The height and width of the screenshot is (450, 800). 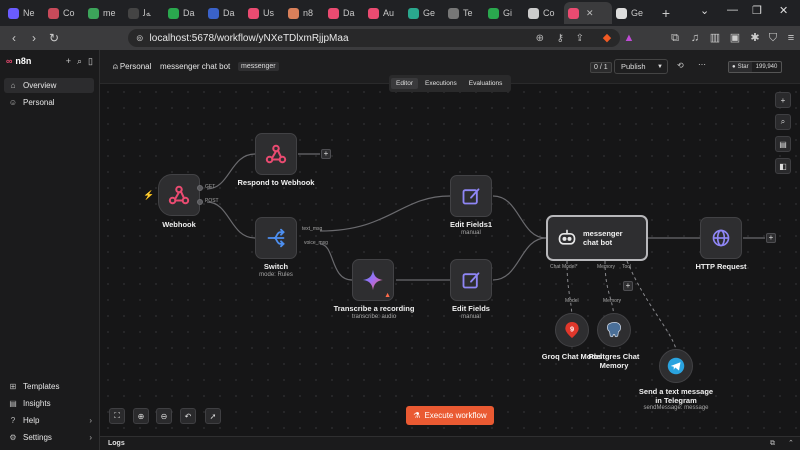 I want to click on history-icon: ⟲, so click(x=680, y=65).